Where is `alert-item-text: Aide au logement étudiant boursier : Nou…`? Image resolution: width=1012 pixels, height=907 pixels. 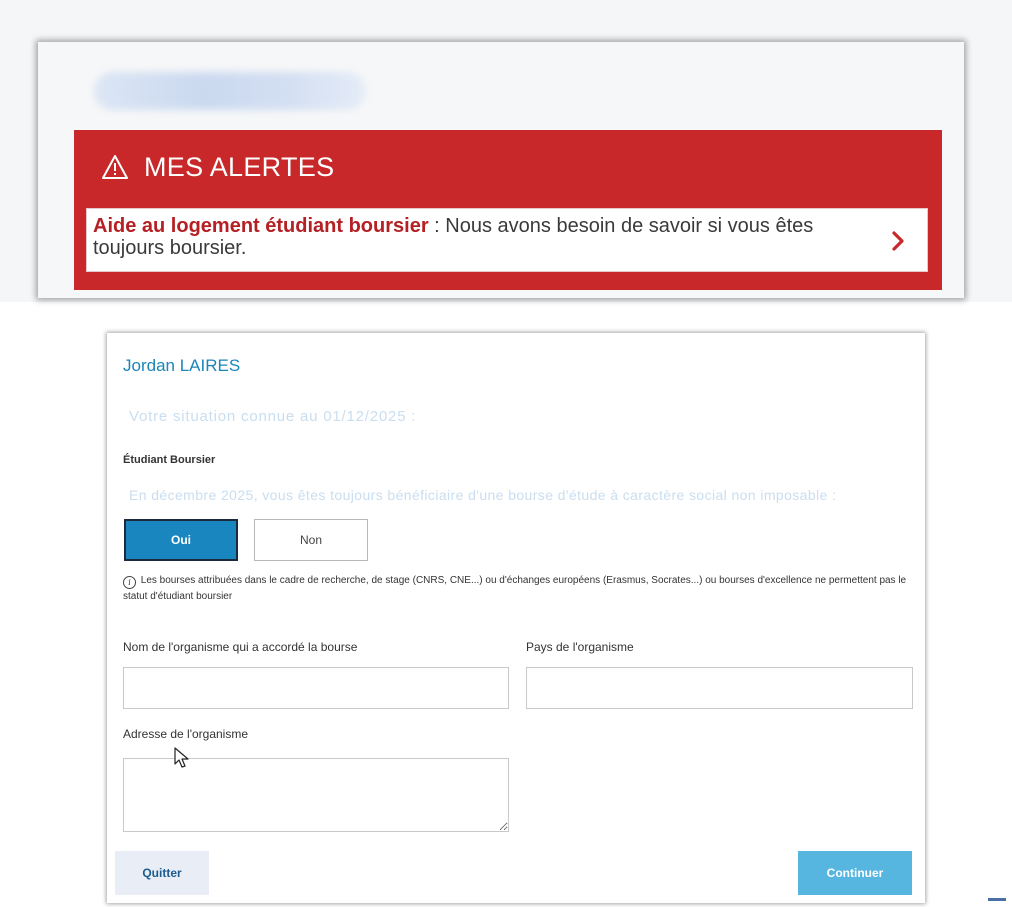
alert-item-text: Aide au logement étudiant boursier : Nou… is located at coordinates (475, 237).